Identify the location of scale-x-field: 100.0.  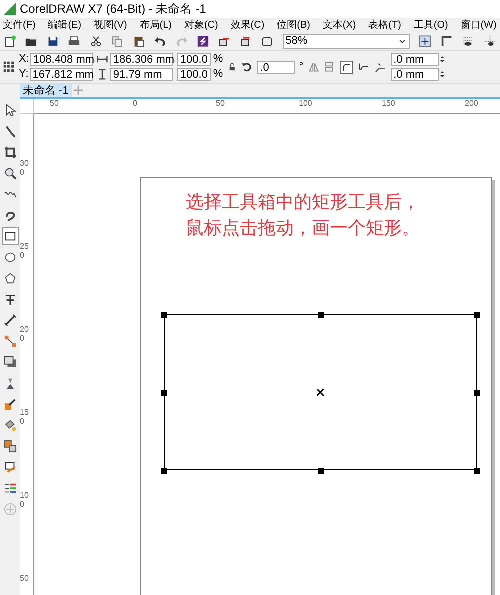
(194, 59).